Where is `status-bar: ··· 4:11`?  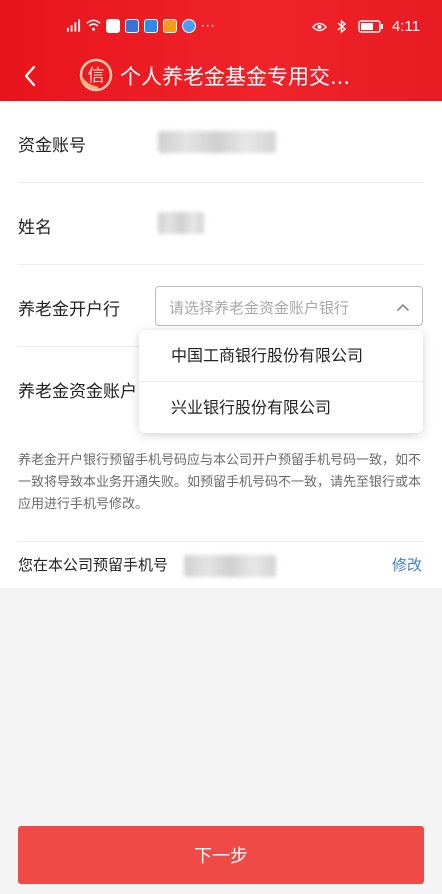 status-bar: ··· 4:11 is located at coordinates (221, 26).